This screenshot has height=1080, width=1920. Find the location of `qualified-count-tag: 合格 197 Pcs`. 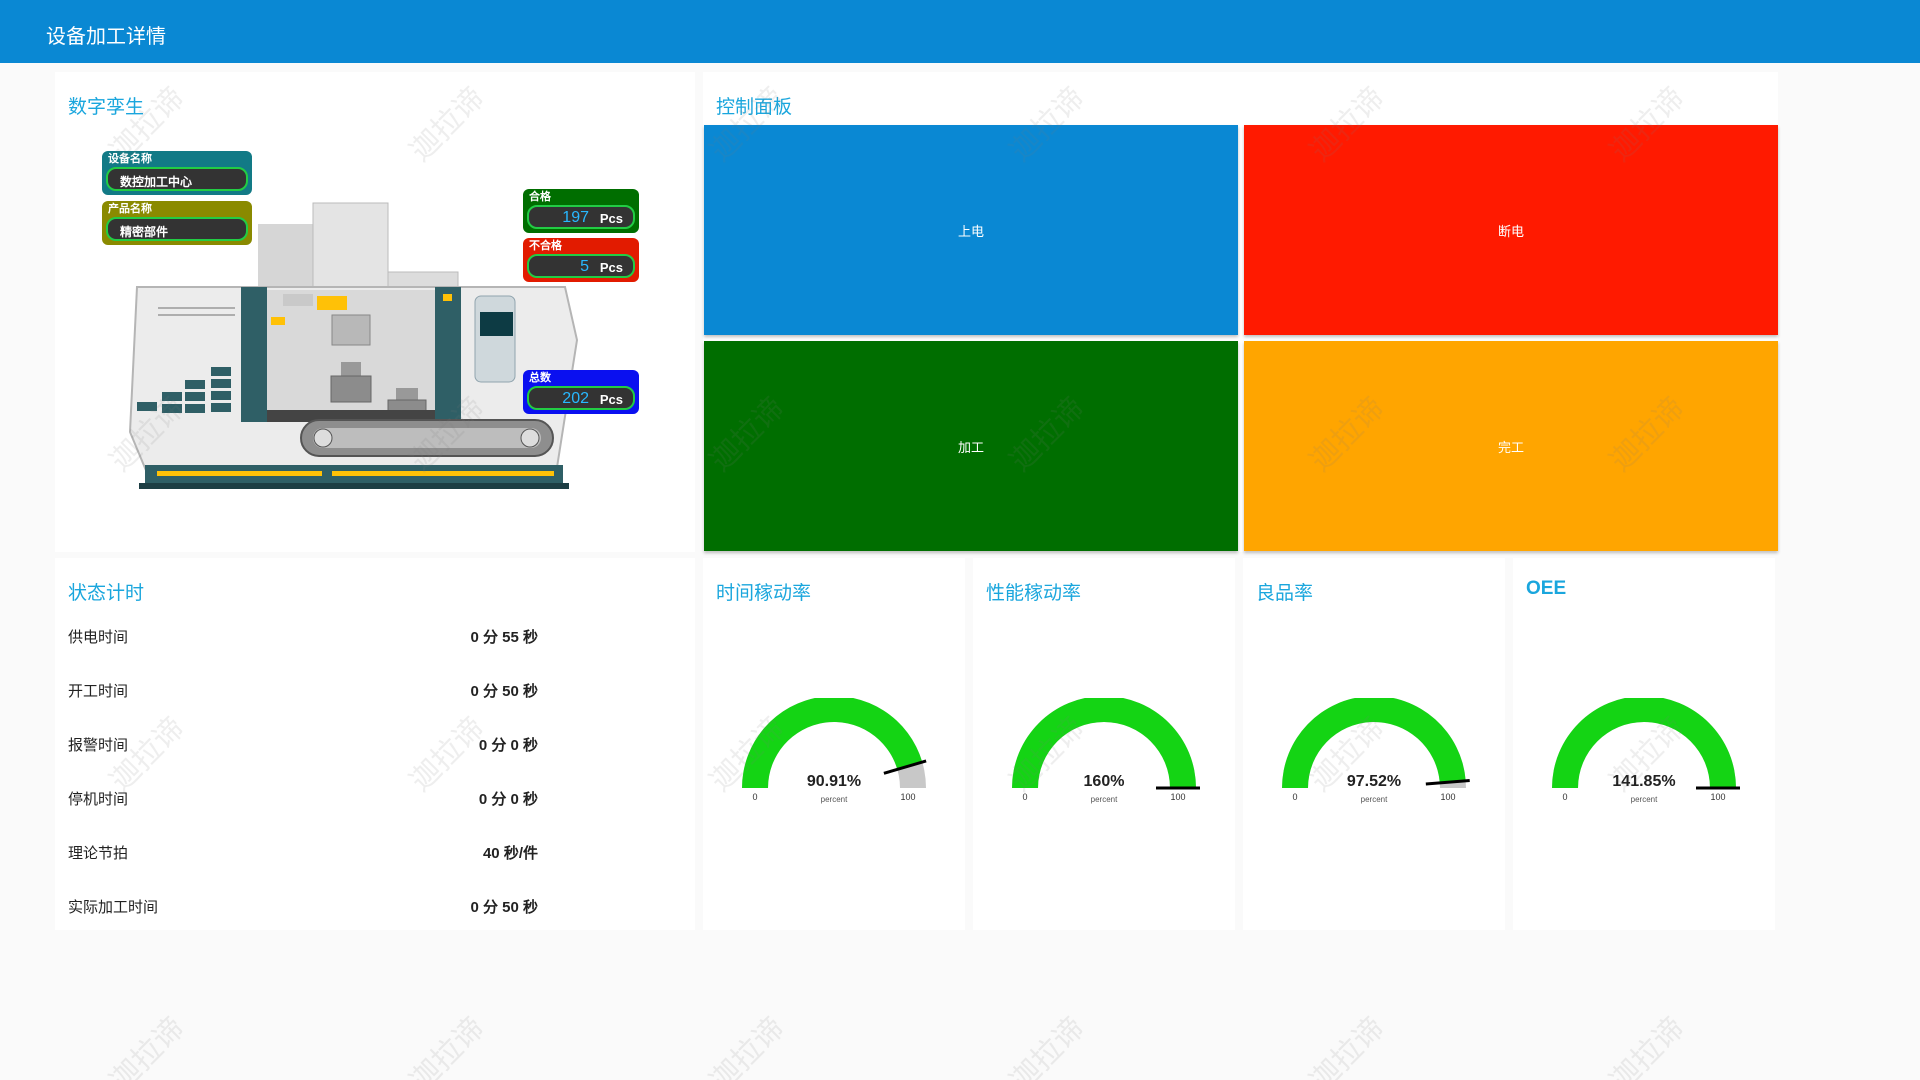

qualified-count-tag: 合格 197 Pcs is located at coordinates (581, 211).